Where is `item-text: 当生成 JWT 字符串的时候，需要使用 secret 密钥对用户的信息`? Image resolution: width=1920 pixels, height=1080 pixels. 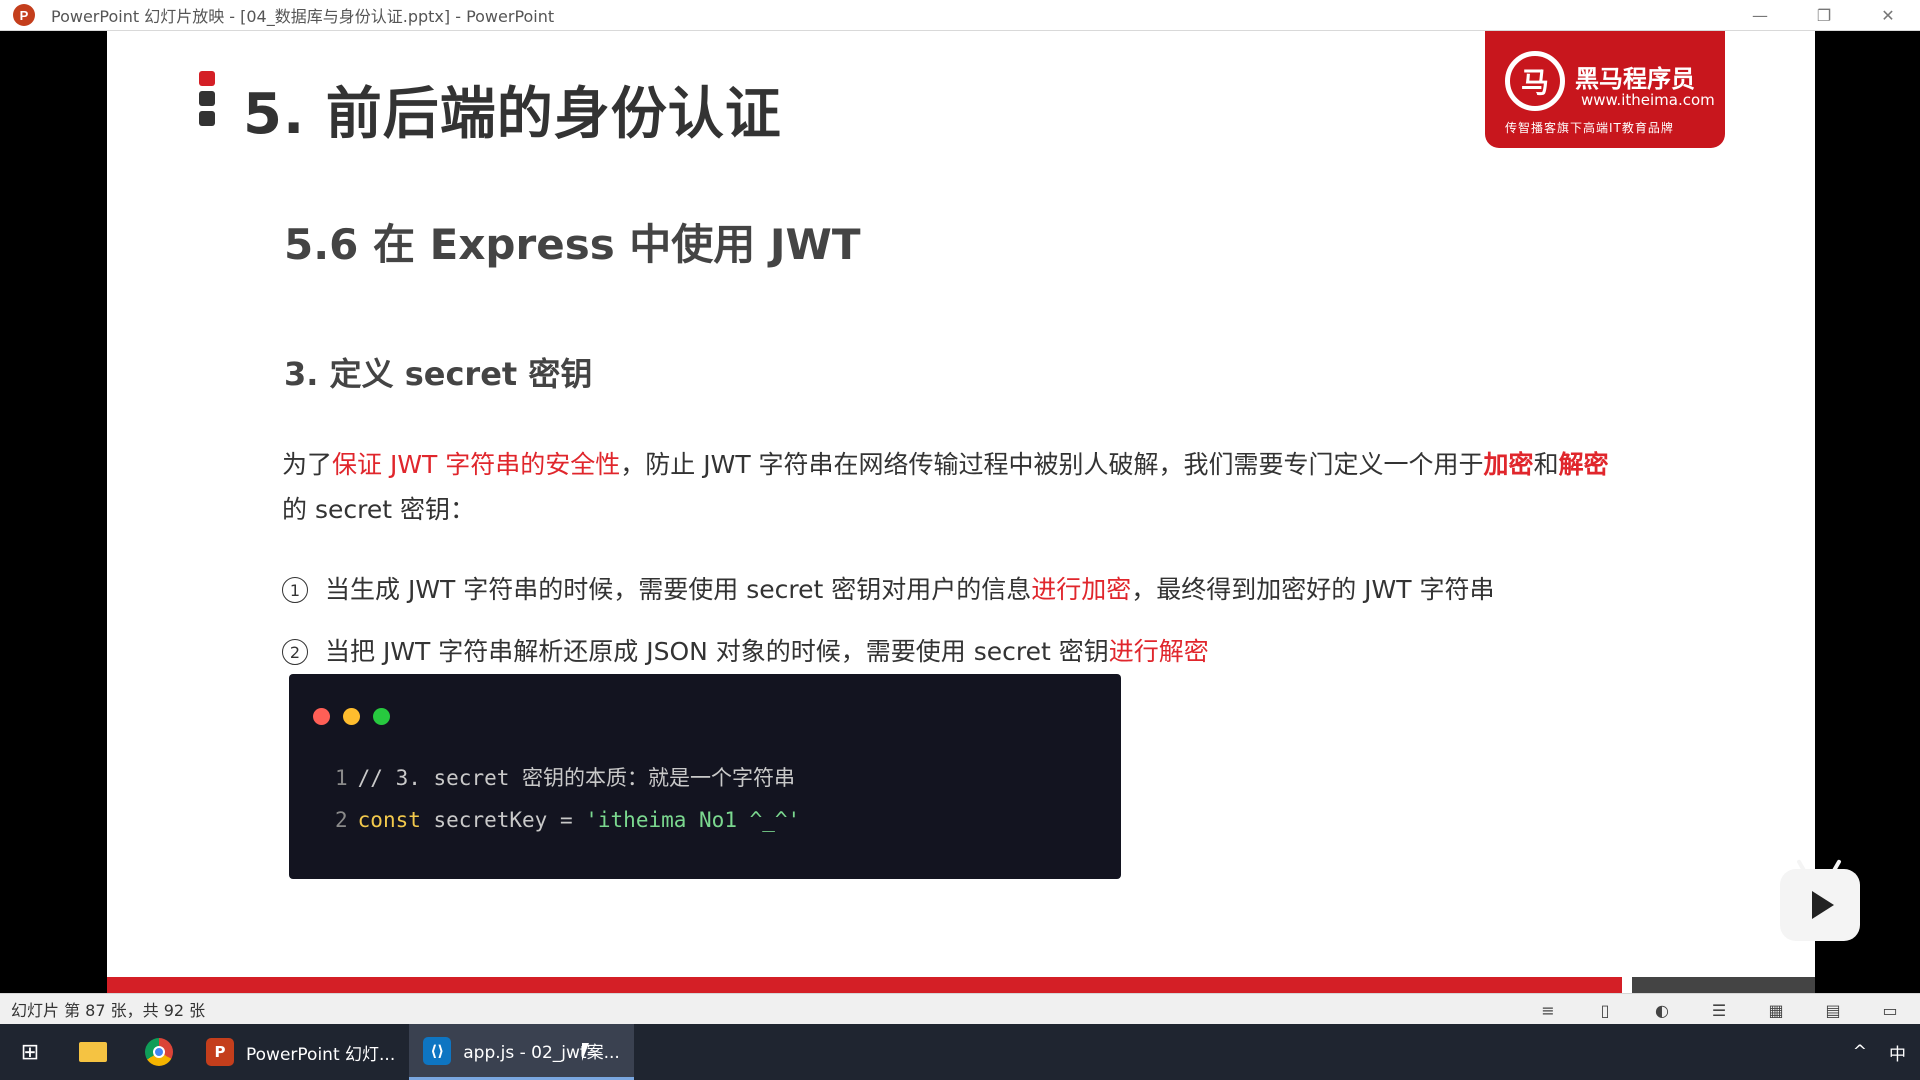 item-text: 当生成 JWT 字符串的时候，需要使用 secret 密钥对用户的信息 is located at coordinates (678, 589).